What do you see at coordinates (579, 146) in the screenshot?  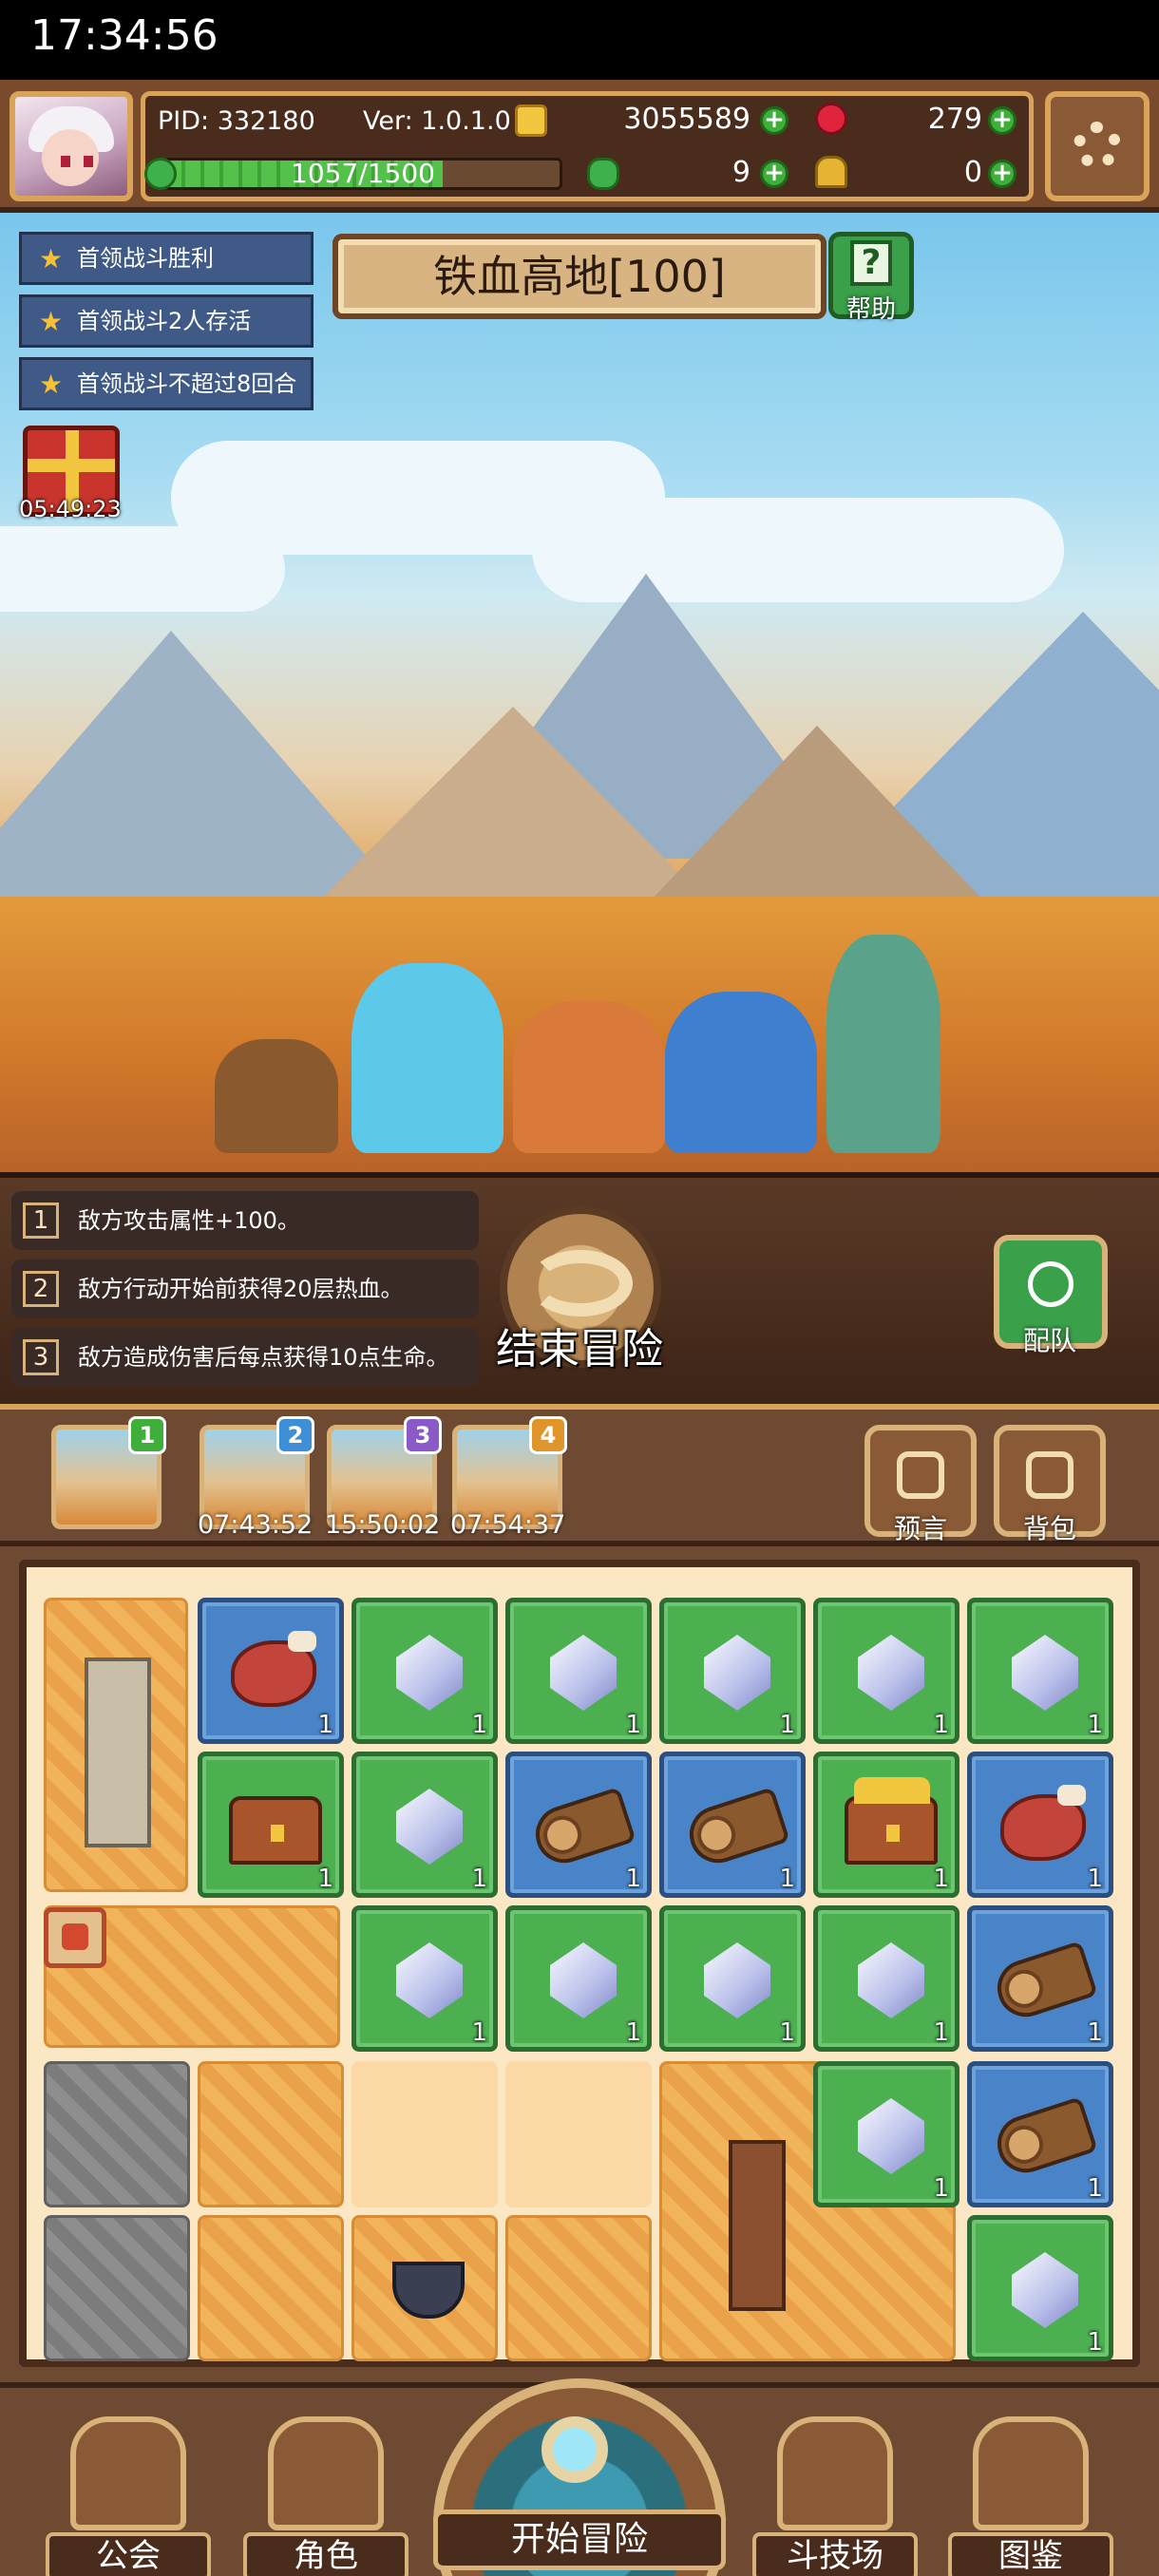 I see `resource-bar` at bounding box center [579, 146].